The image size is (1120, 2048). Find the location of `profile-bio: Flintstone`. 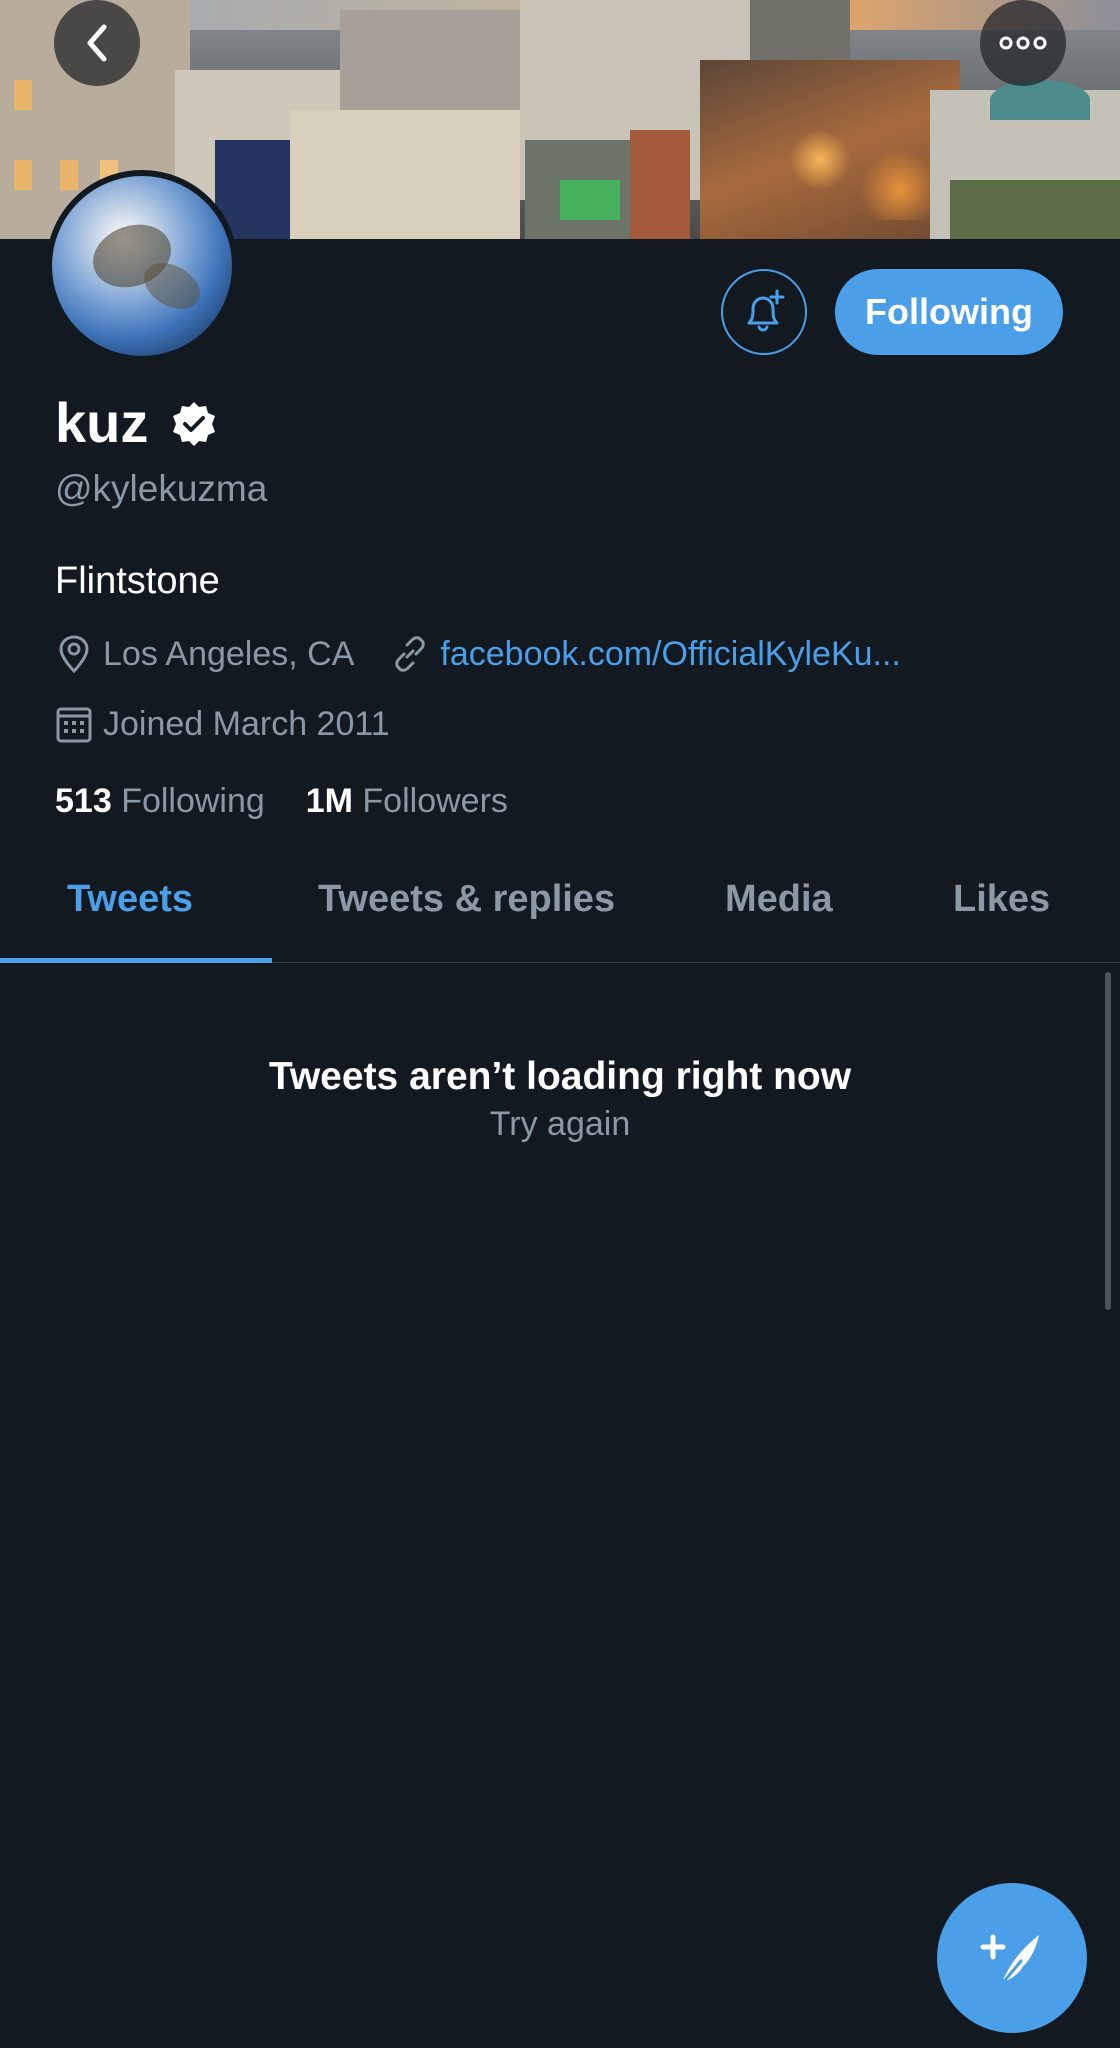

profile-bio: Flintstone is located at coordinates (137, 581).